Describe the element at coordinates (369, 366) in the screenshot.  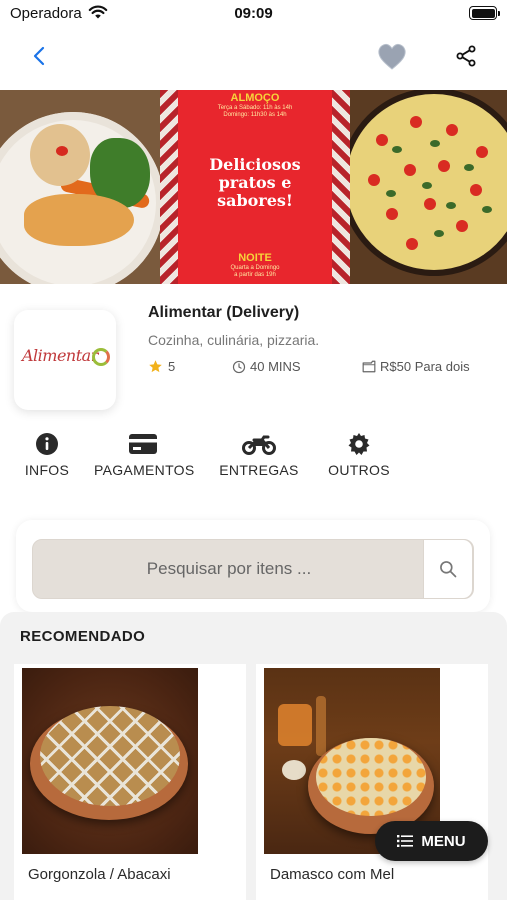
I see `wallet-icon` at that location.